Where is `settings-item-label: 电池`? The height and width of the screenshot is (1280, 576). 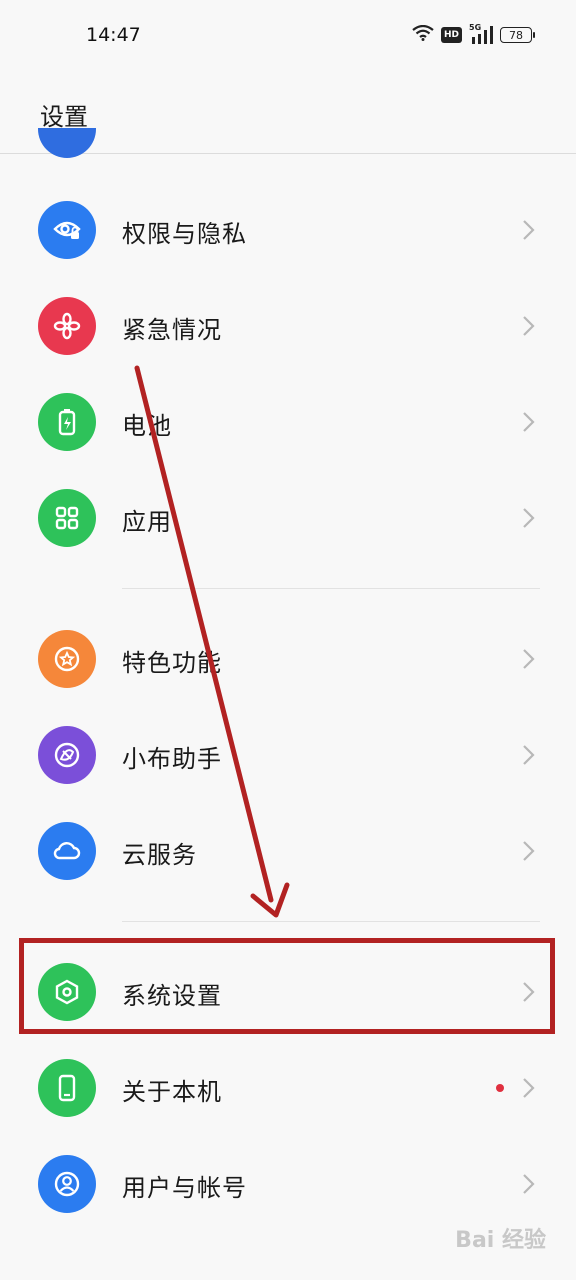 settings-item-label: 电池 is located at coordinates (147, 426).